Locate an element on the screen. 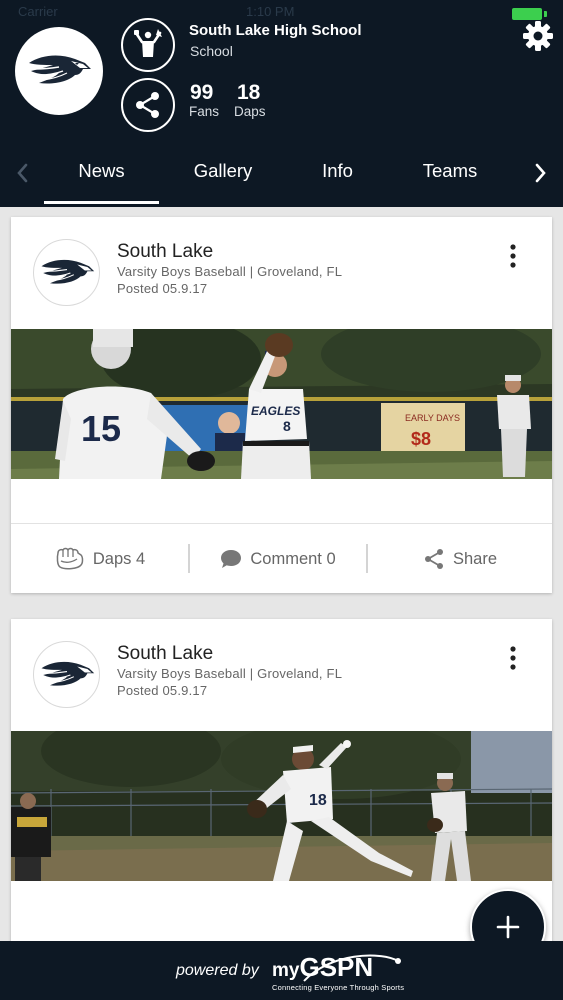 This screenshot has height=1000, width=563. comment-label: Comment 0 is located at coordinates (293, 558).